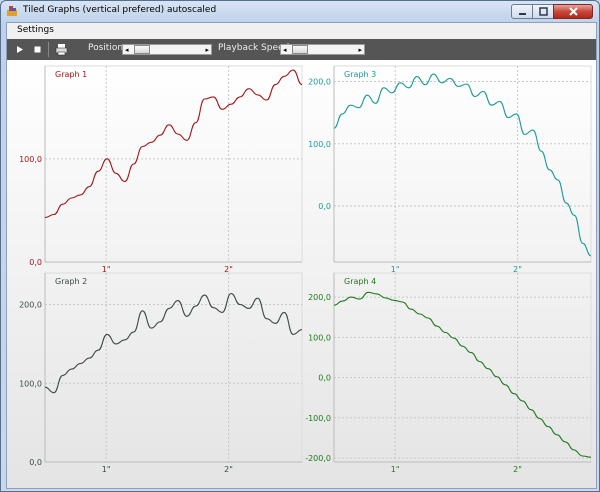 The image size is (600, 492). I want to click on playback-speed-slider-thumb, so click(300, 49).